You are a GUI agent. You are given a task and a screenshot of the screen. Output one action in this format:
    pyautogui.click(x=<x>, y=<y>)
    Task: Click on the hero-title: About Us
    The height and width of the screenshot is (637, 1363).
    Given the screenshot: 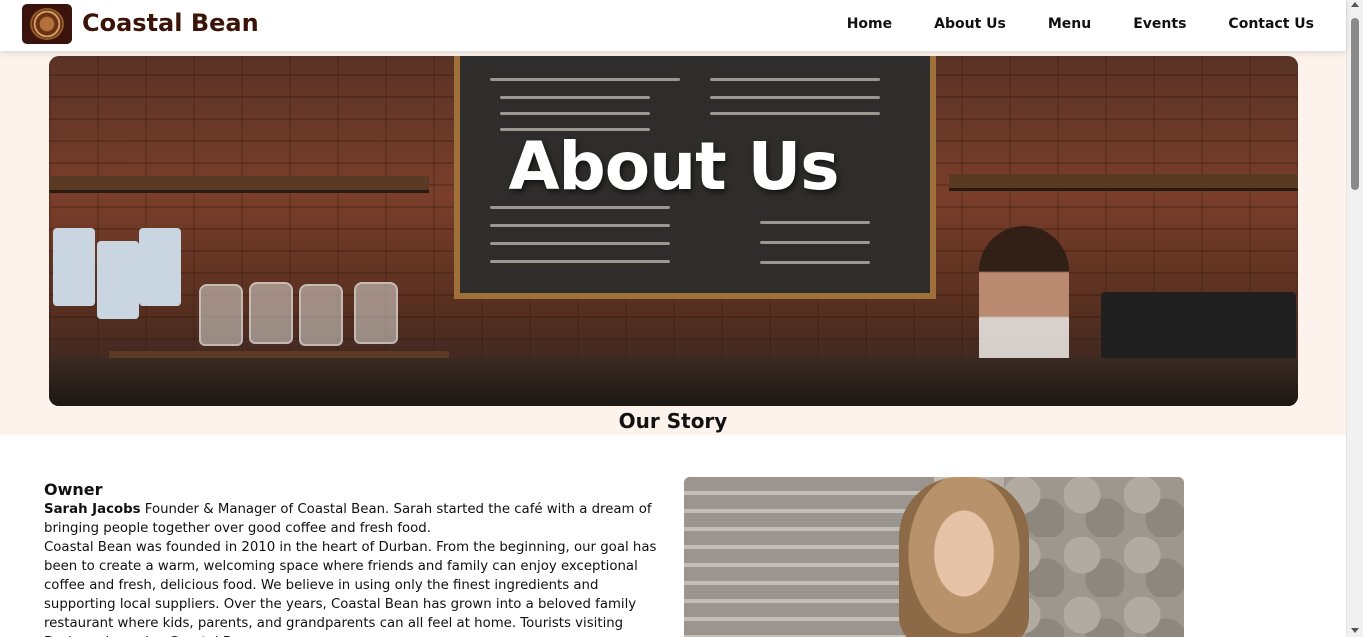 What is the action you would take?
    pyautogui.click(x=673, y=166)
    